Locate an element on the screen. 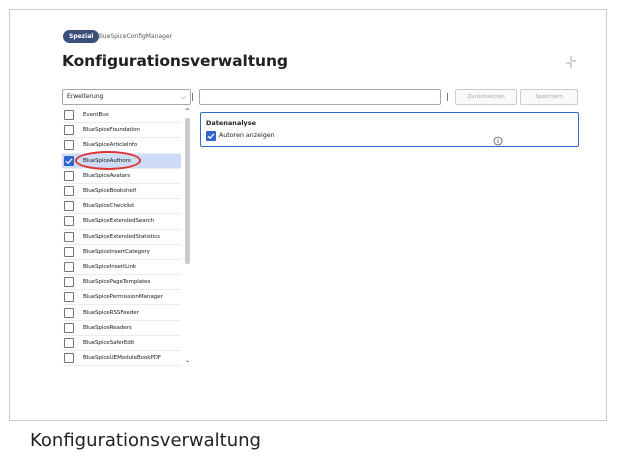  extension-label: BlueSpiceExtendedStatistics is located at coordinates (121, 236).